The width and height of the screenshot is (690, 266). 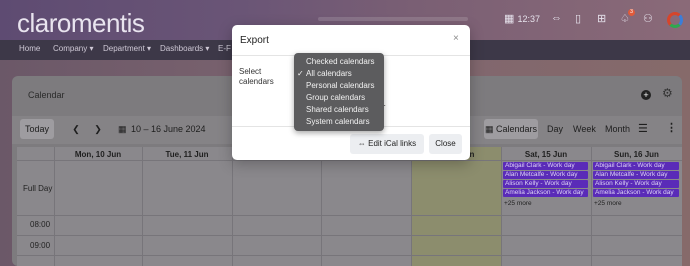 What do you see at coordinates (646, 95) in the screenshot?
I see `add-event-button: +` at bounding box center [646, 95].